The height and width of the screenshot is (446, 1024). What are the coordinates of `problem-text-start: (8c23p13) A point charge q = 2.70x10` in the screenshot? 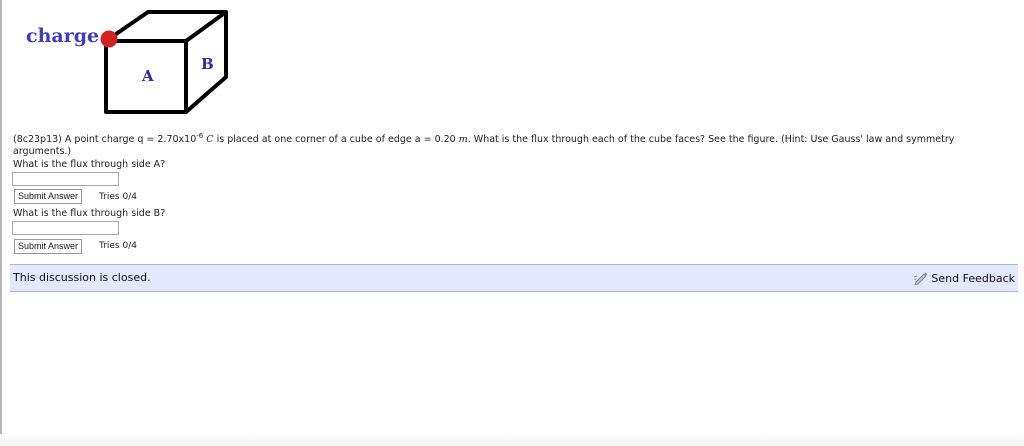 It's located at (105, 139).